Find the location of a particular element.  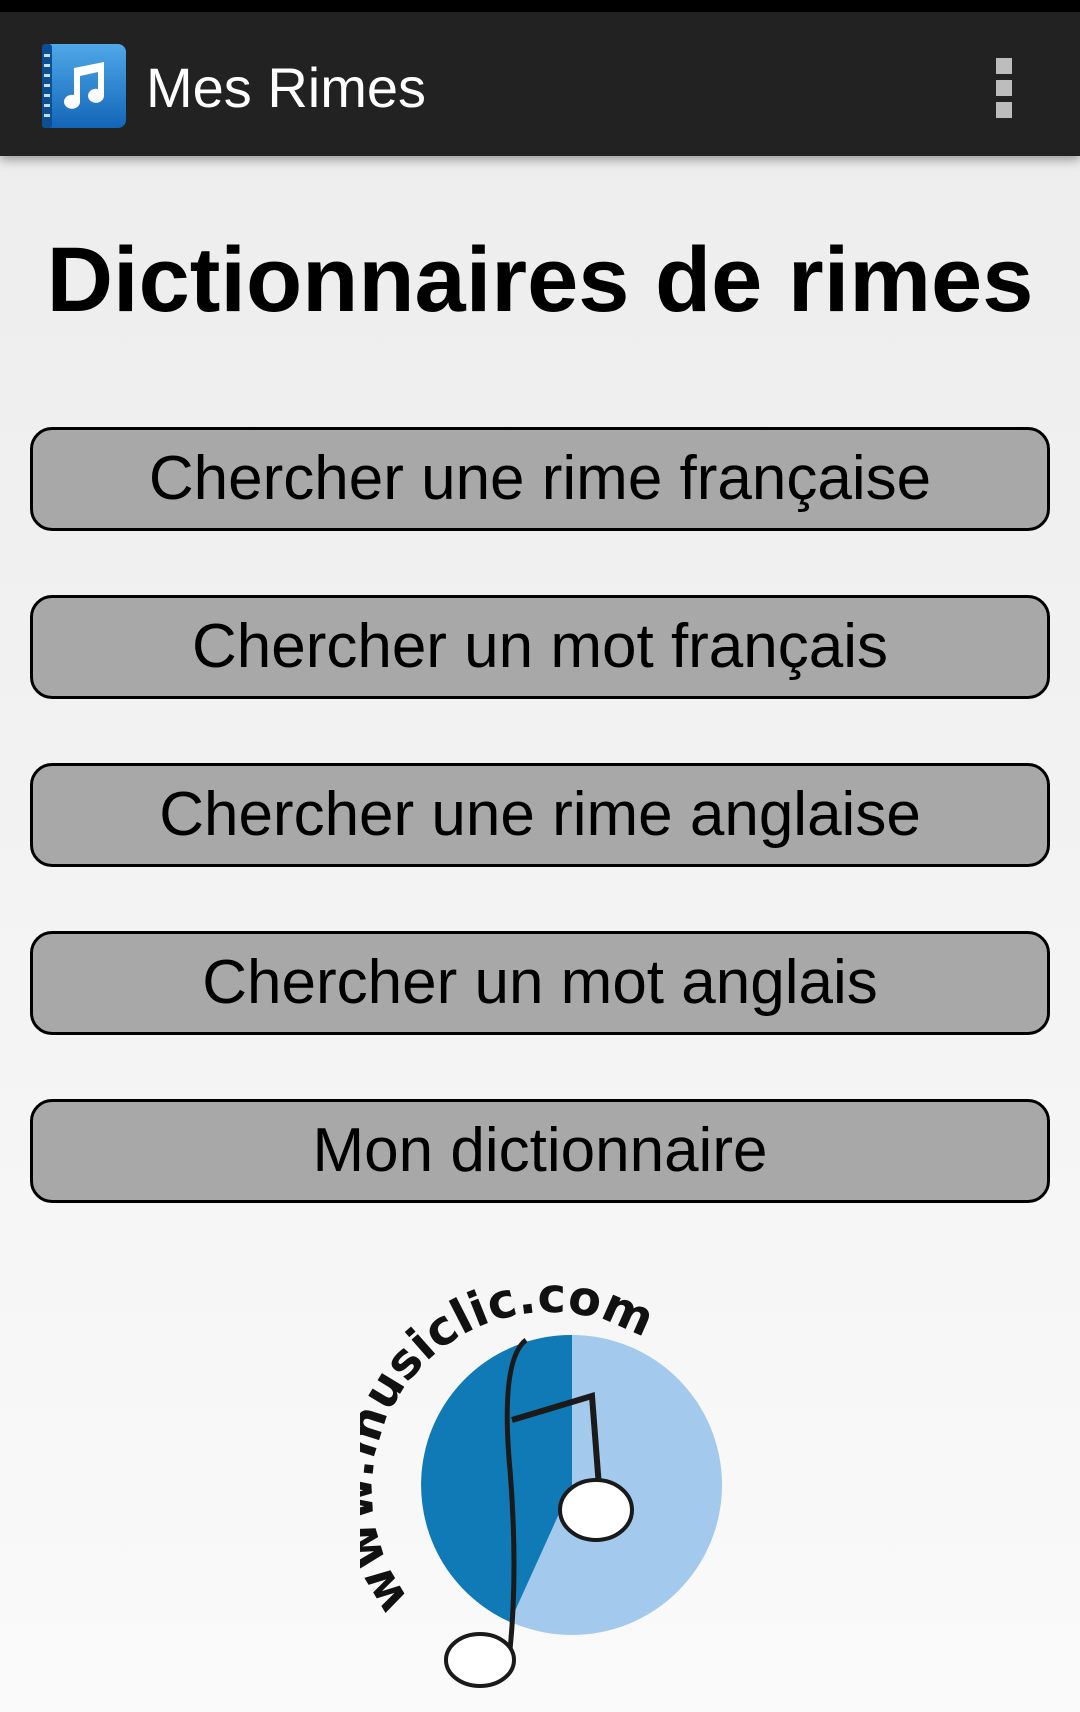

app-title: Mes Rimes is located at coordinates (286, 87).